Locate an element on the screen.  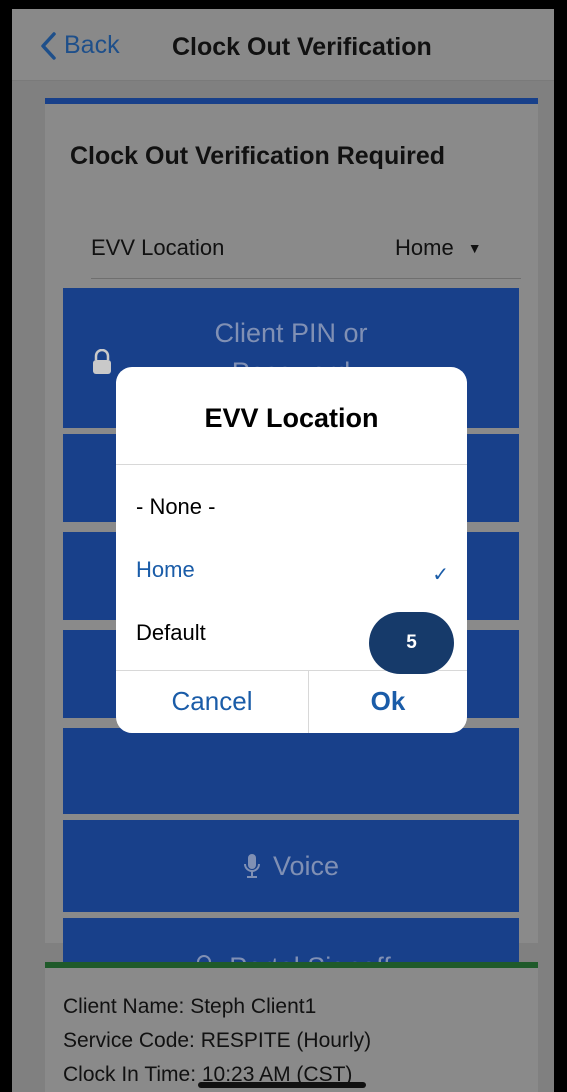
microphone-icon is located at coordinates (252, 866).